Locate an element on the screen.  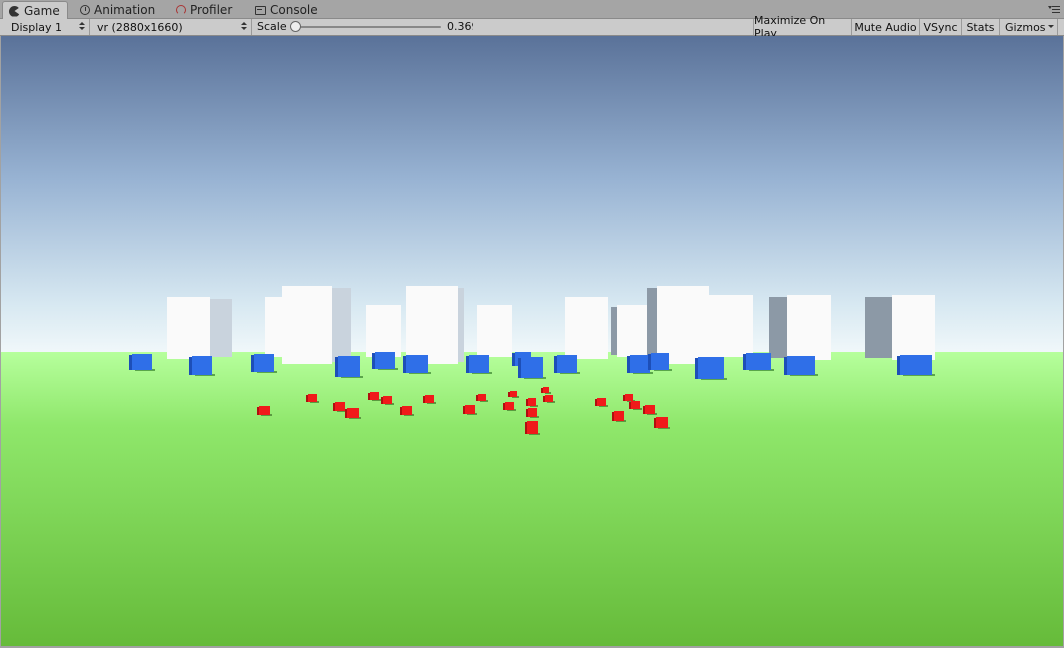
stats-label: Stats is located at coordinates (980, 27).